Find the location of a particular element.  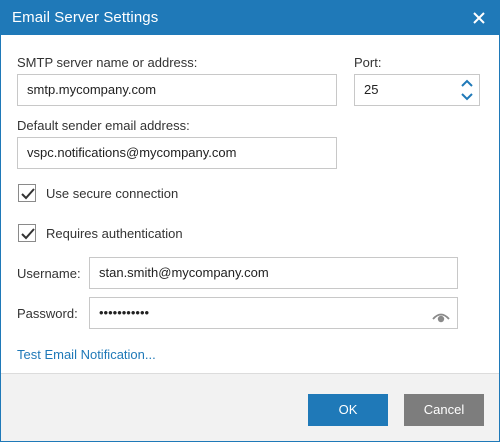

smtp-server-value: smtp.mycompany.com is located at coordinates (92, 89).